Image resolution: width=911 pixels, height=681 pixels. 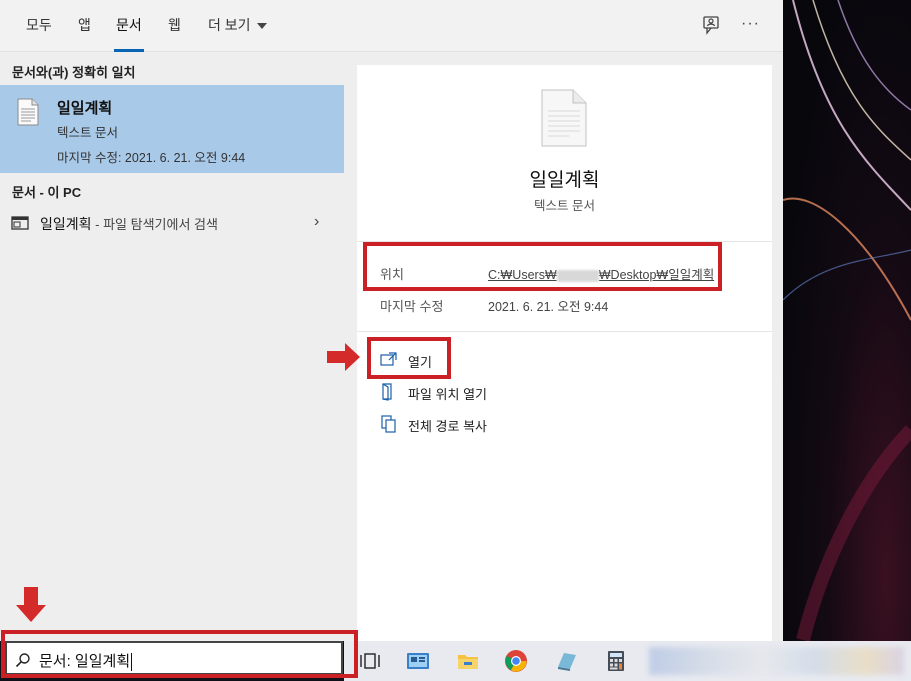 I want to click on feedback-icon, so click(x=711, y=25).